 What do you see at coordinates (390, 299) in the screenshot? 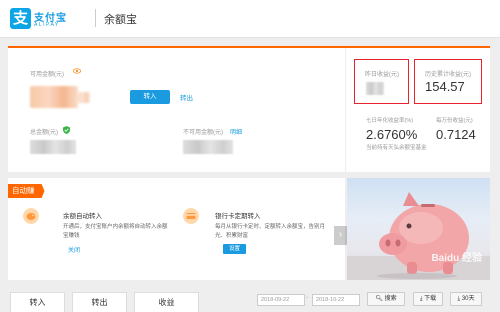
I see `search-button-label: 搜索` at bounding box center [390, 299].